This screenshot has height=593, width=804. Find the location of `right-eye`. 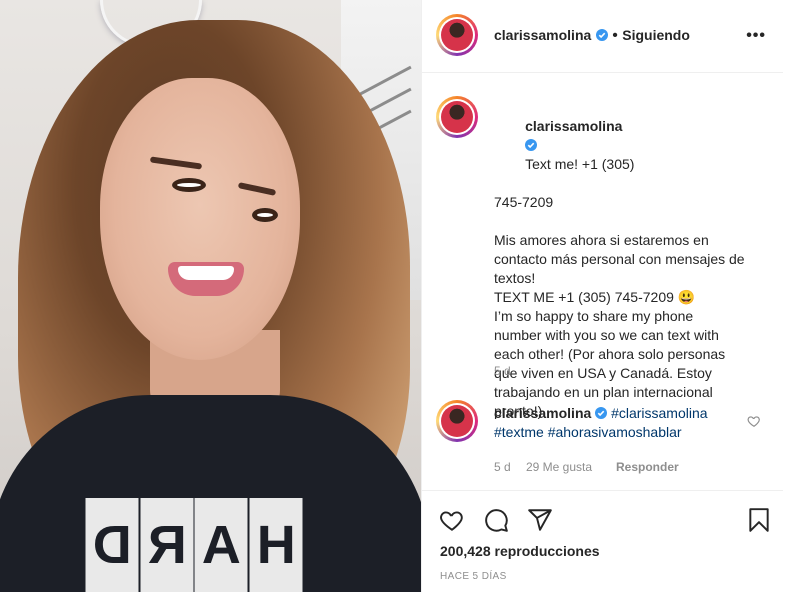

right-eye is located at coordinates (265, 215).